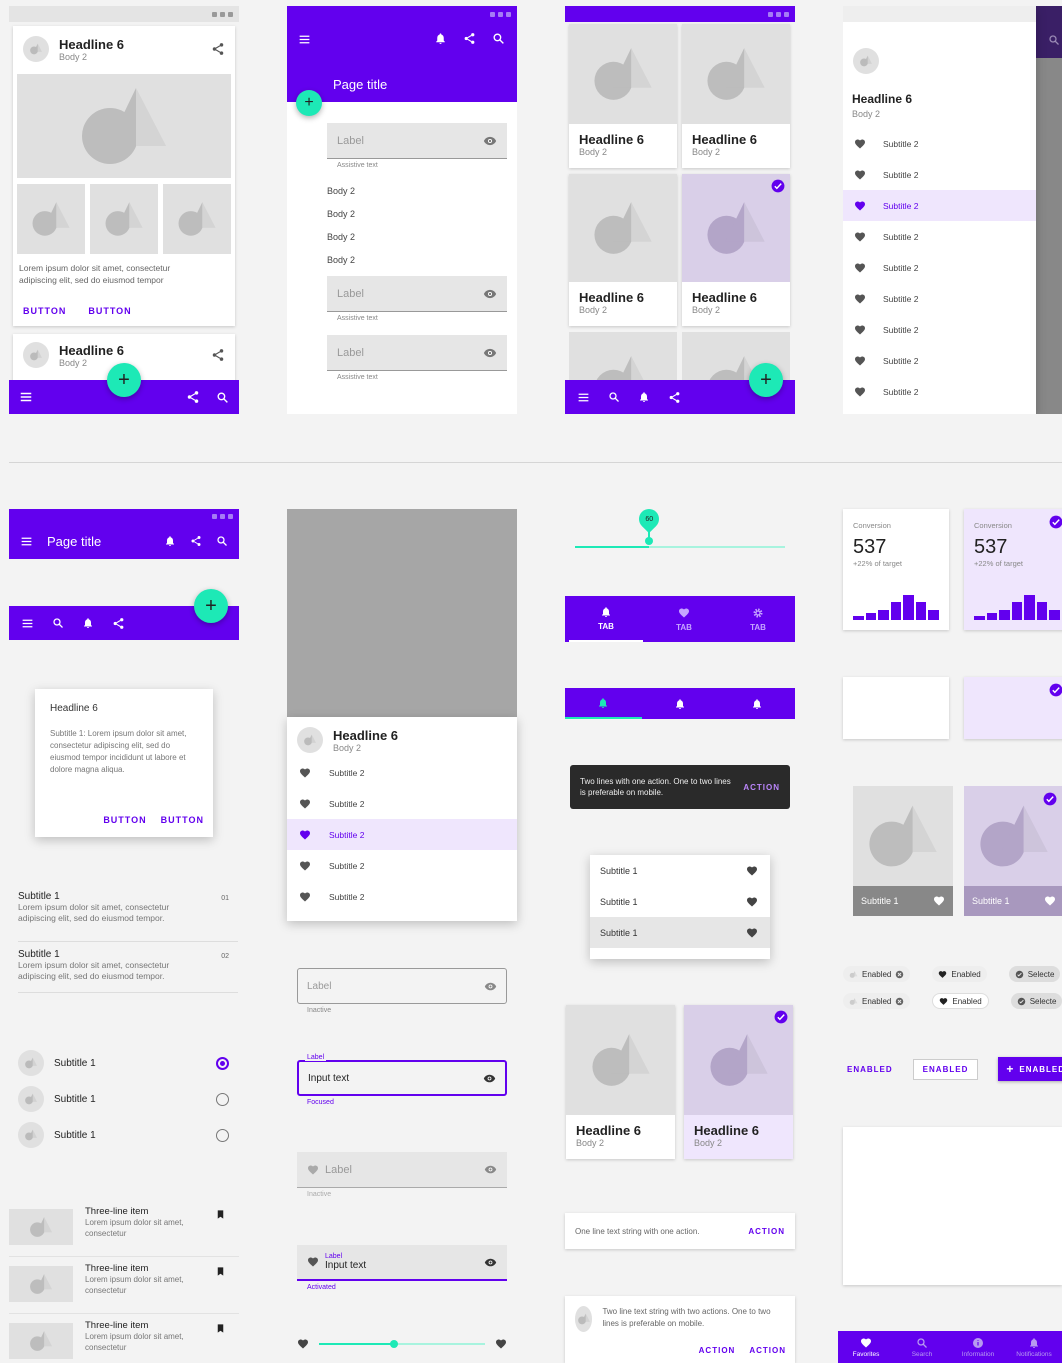  Describe the element at coordinates (945, 1069) in the screenshot. I see `outlined-button: ENABLED` at that location.